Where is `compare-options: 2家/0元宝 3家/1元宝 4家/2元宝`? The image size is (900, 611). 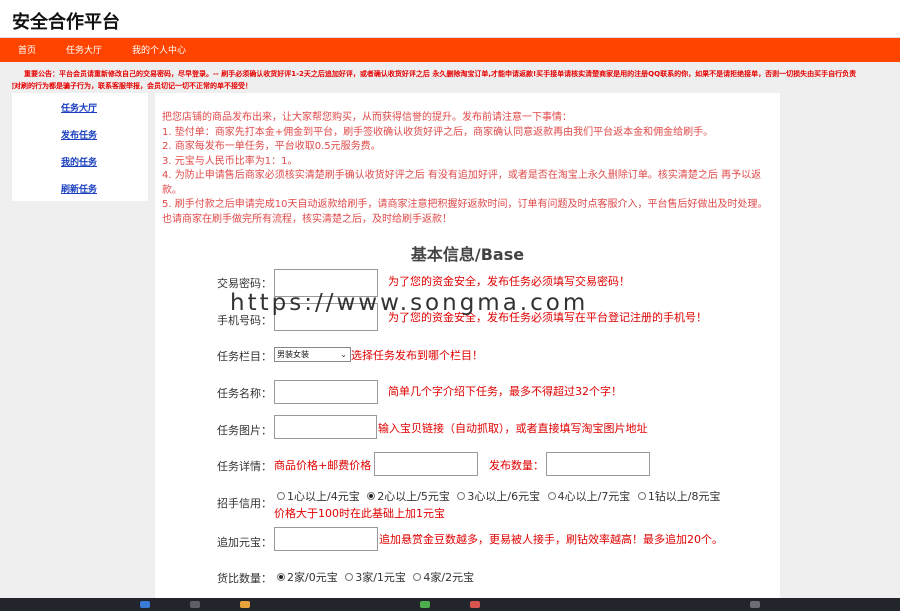
compare-options: 2家/0元宝 3家/1元宝 4家/2元宝 is located at coordinates (377, 577).